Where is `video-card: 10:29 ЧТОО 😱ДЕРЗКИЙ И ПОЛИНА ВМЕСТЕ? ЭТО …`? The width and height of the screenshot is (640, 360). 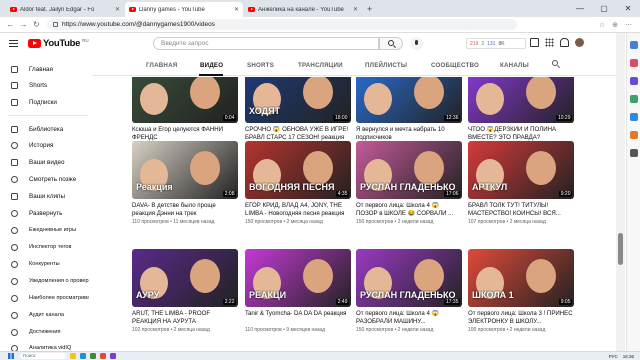 video-card: 10:29 ЧТОО 😱ДЕРЗКИЙ И ПОЛИНА ВМЕСТЕ? ЭТО … is located at coordinates (521, 113).